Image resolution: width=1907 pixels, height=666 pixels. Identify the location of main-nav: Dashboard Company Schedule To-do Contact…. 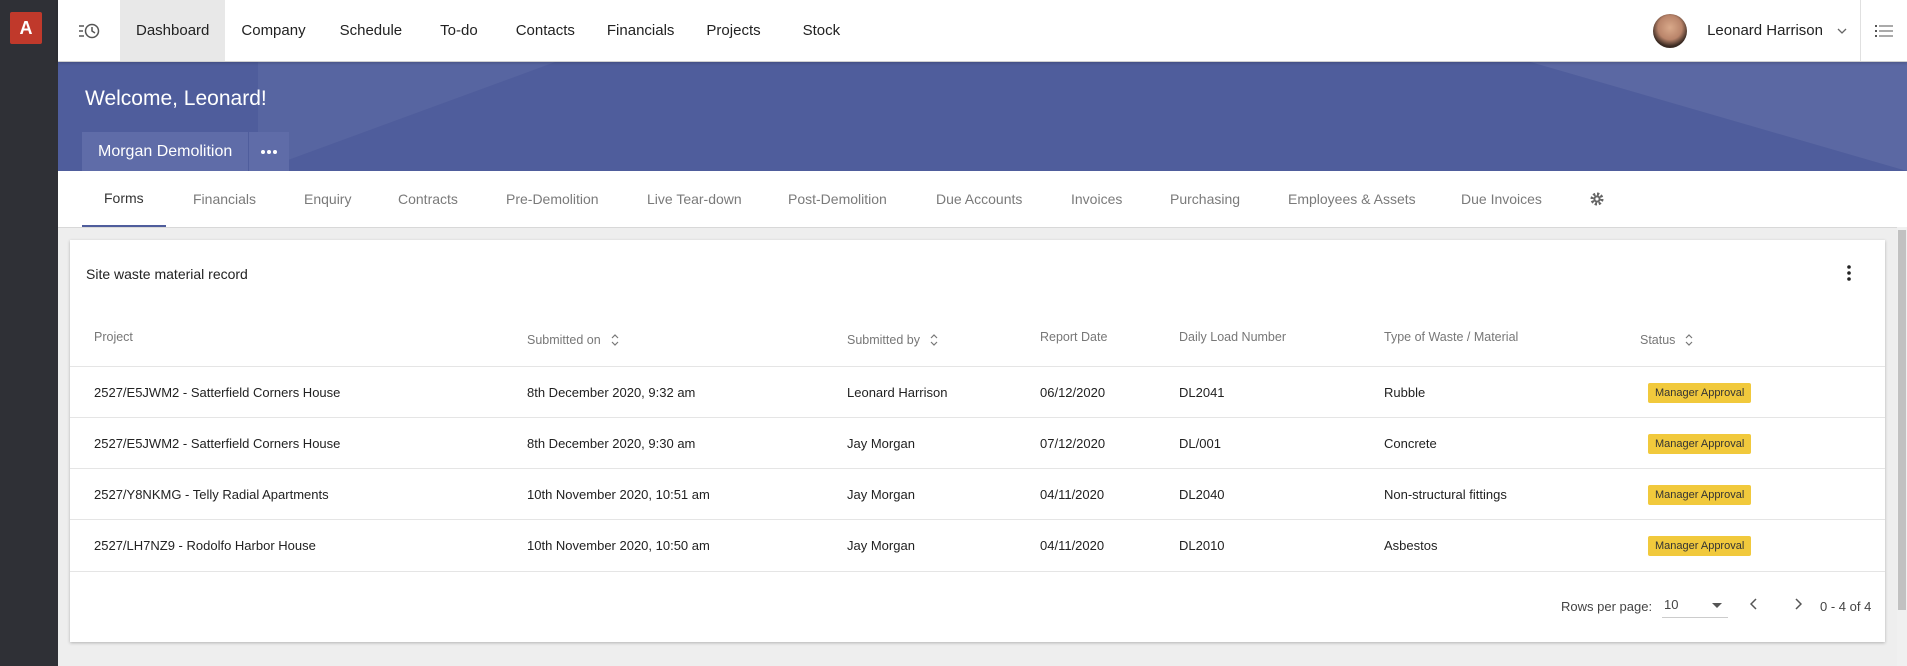
(488, 30).